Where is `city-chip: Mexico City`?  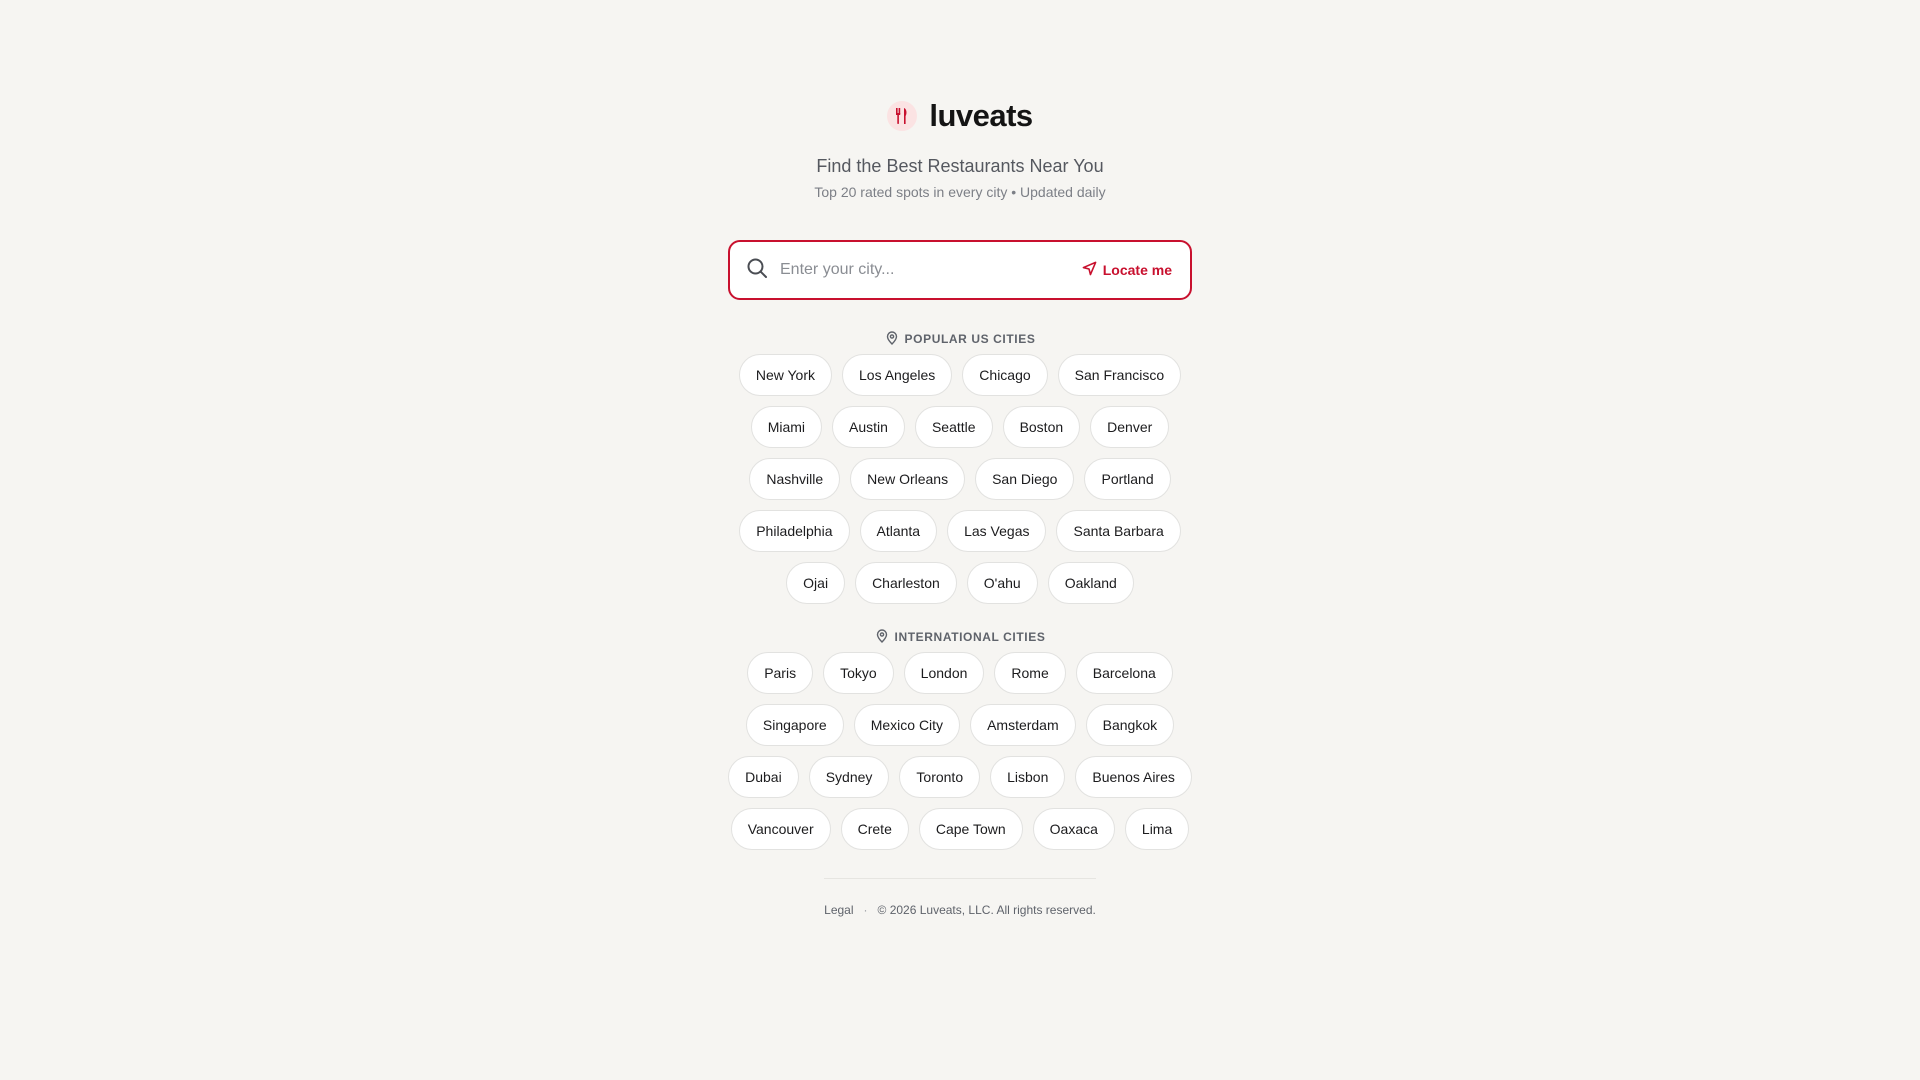 city-chip: Mexico City is located at coordinates (907, 725).